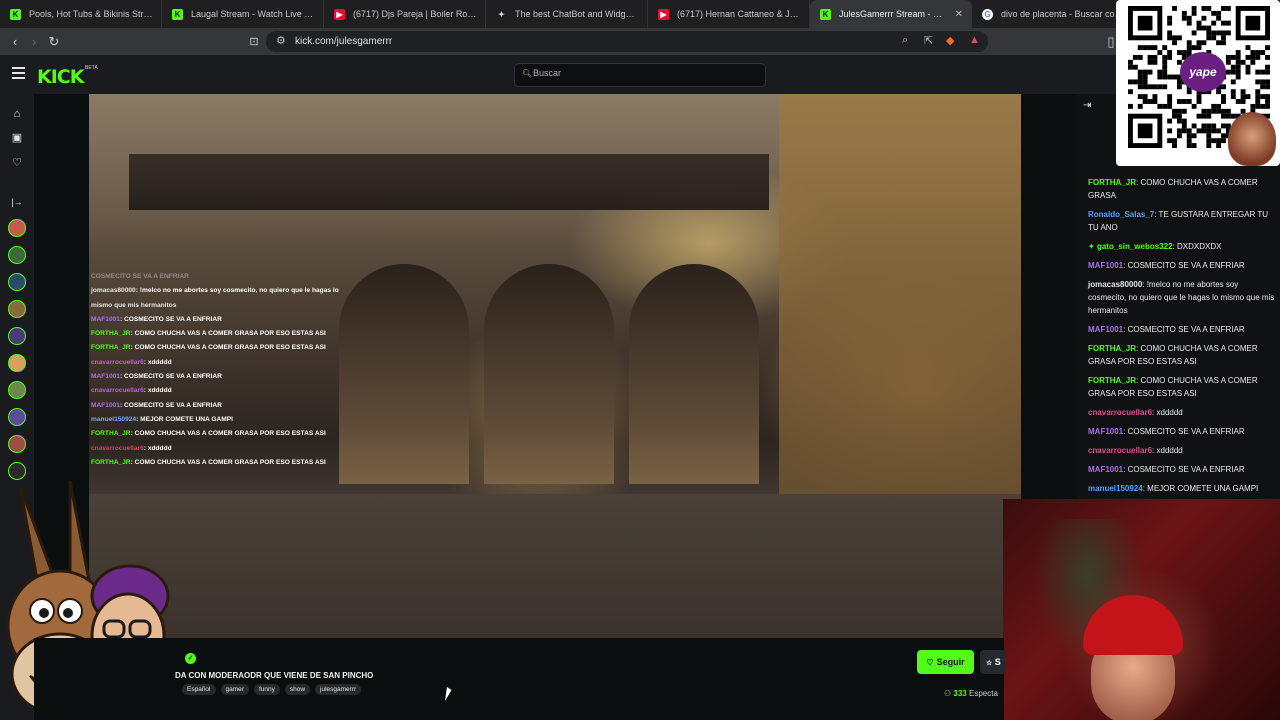 The height and width of the screenshot is (720, 1280). Describe the element at coordinates (254, 42) in the screenshot. I see `bookmark-icon: ⊡` at that location.